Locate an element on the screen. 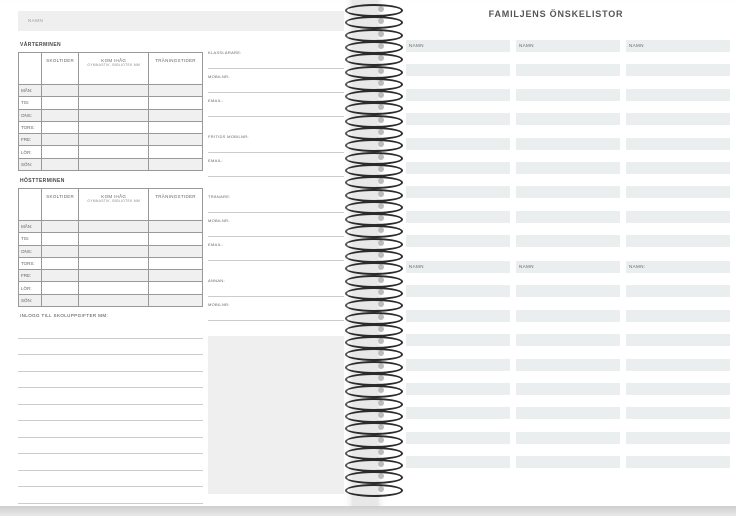  contact-label: ANNAN: is located at coordinates (216, 280).